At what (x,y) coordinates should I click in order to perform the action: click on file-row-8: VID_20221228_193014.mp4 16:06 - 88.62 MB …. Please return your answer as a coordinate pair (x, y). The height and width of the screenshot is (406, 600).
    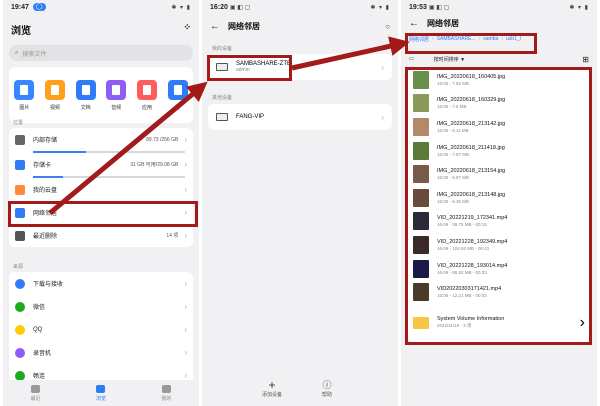
    Looking at the image, I should click on (499, 269).